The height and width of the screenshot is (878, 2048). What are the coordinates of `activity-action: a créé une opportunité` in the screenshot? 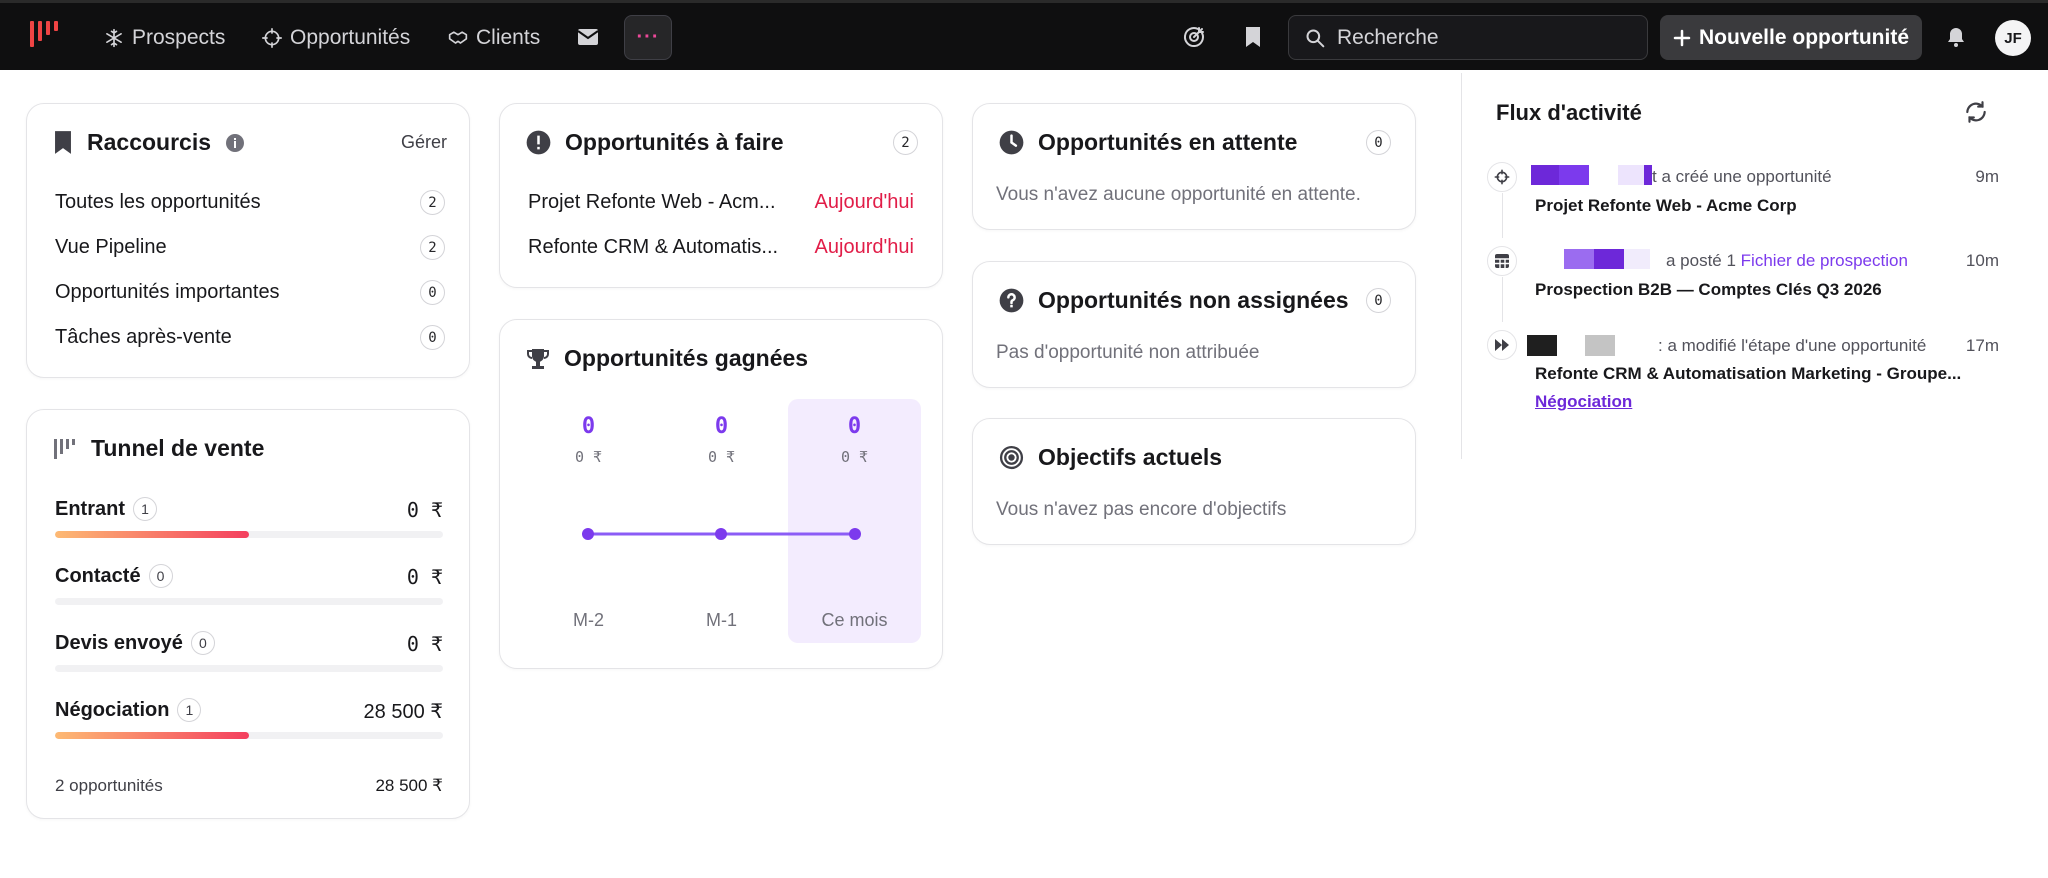 It's located at (1744, 176).